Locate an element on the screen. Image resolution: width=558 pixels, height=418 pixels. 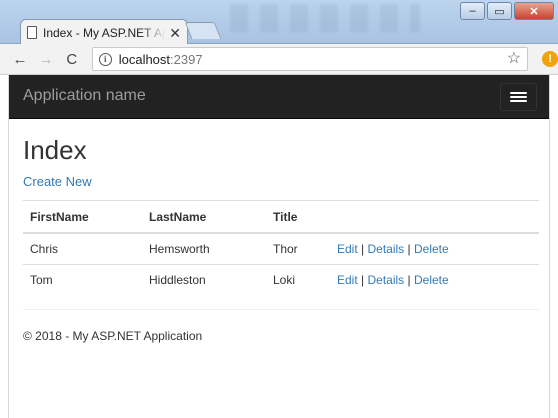
browser-toolbar: ← → C i localhost:2397 ☆ ! is located at coordinates (279, 59).